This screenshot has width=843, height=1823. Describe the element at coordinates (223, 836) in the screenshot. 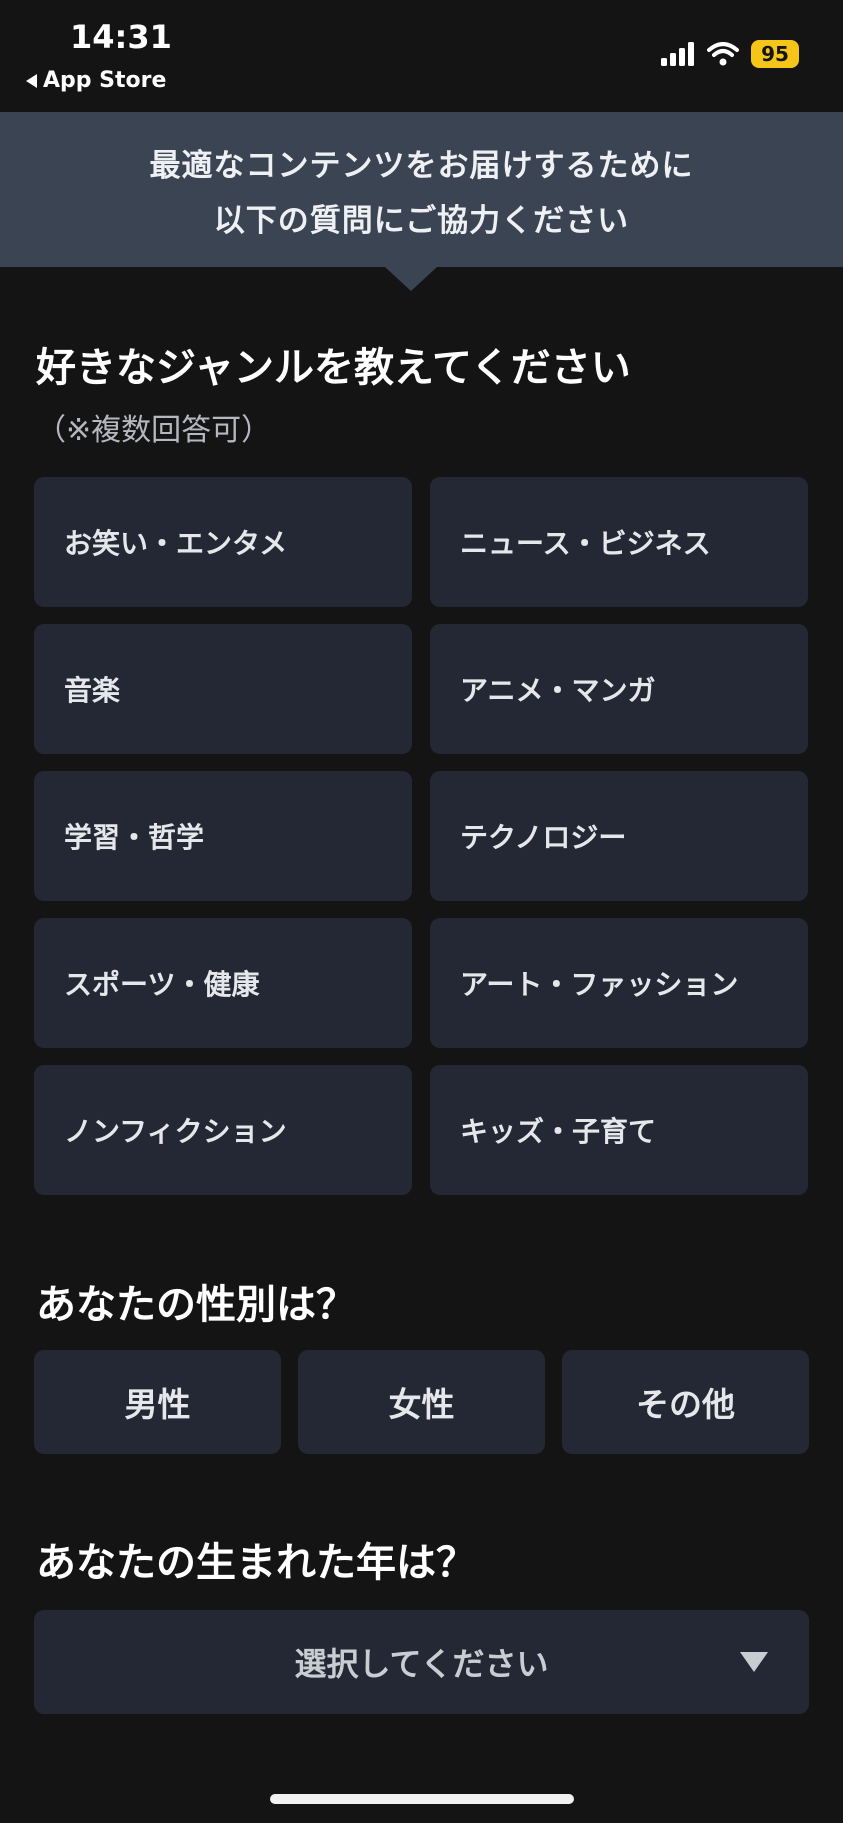

I see `genre-option-learning-philosophy: 学習・哲学` at that location.